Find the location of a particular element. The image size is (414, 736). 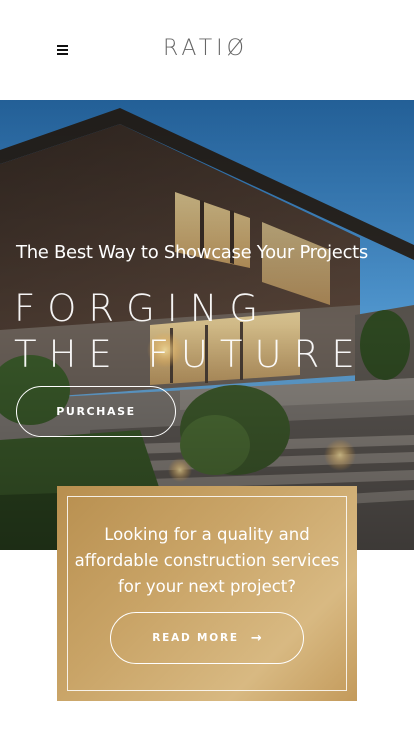

arrow-right-icon: → is located at coordinates (256, 638).